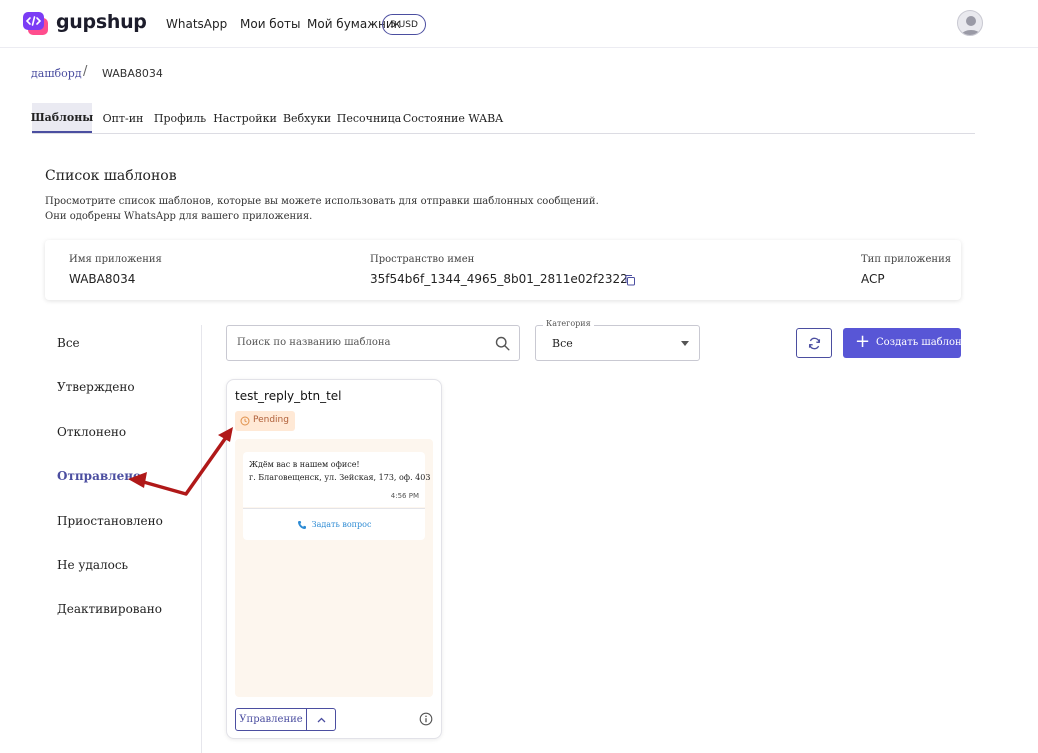 The width and height of the screenshot is (1038, 753). Describe the element at coordinates (304, 464) in the screenshot. I see `message-line-1: Ждём вас в нашем офисе!` at that location.